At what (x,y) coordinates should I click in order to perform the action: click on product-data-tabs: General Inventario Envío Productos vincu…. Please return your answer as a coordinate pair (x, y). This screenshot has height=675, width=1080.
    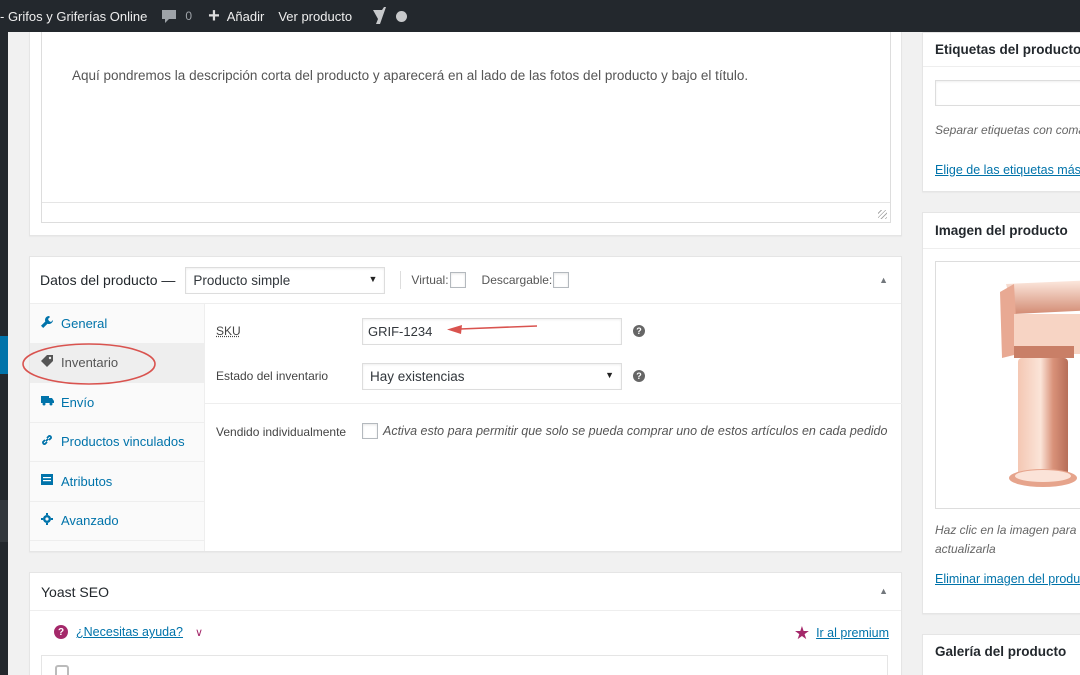
    Looking at the image, I should click on (117, 427).